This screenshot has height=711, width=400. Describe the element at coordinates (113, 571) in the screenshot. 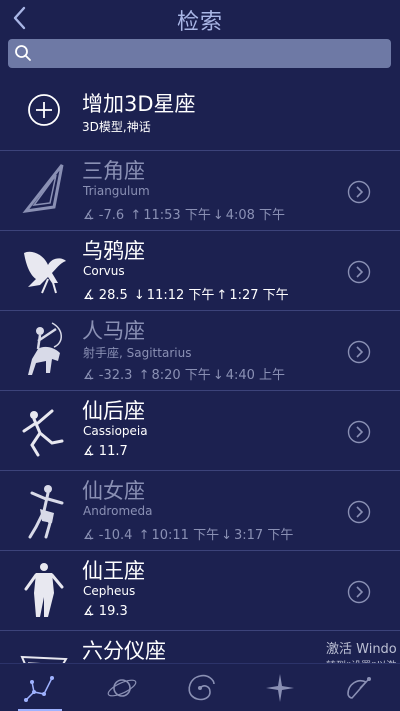

I see `constellation-name: 仙王座` at that location.